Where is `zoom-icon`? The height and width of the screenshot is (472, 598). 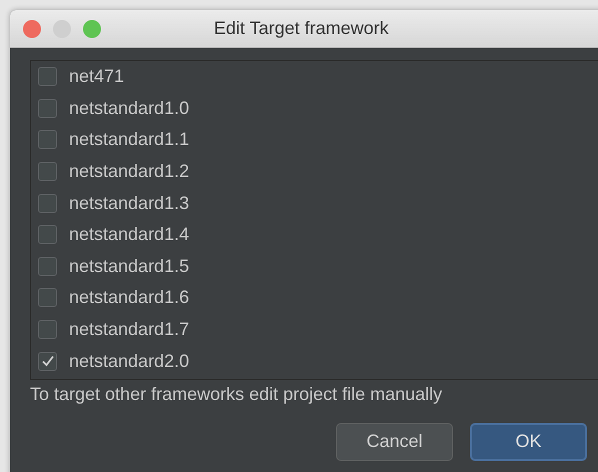
zoom-icon is located at coordinates (92, 29).